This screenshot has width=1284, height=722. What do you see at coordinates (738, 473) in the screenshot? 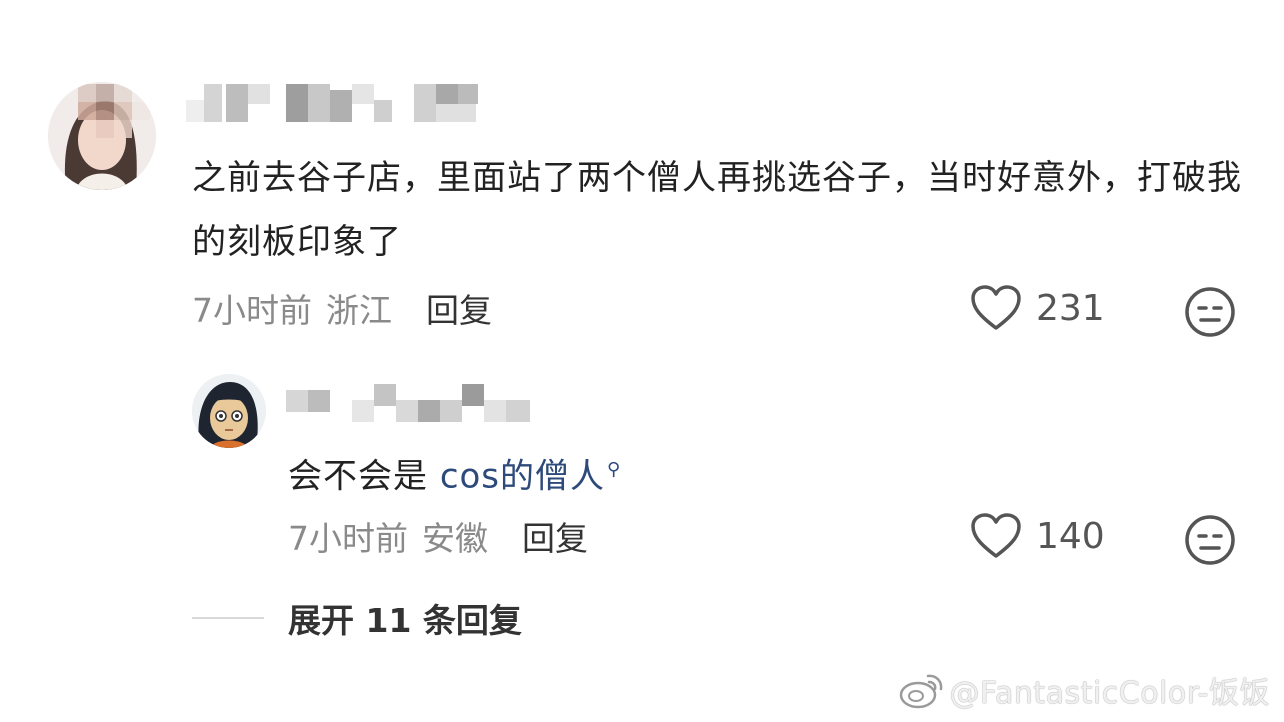
I see `reply-text: 会不会是 cos的僧人 ⚲` at bounding box center [738, 473].